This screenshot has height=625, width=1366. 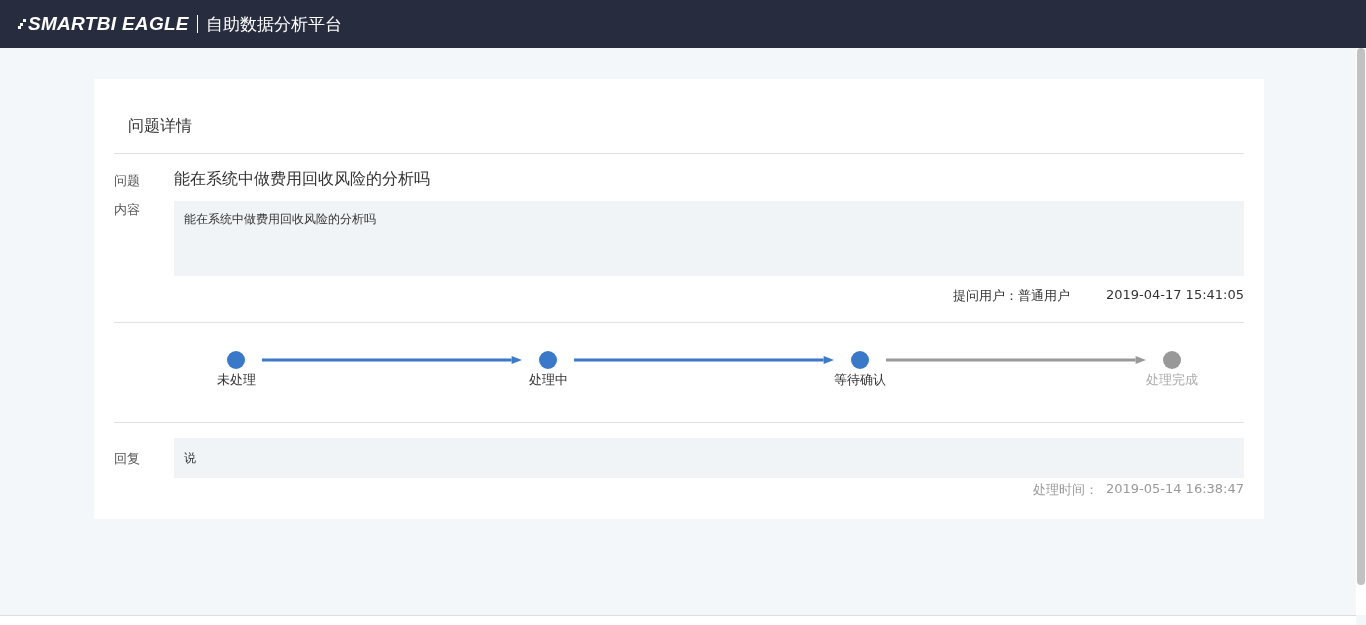 What do you see at coordinates (236, 380) in the screenshot?
I see `step-label: 未处理` at bounding box center [236, 380].